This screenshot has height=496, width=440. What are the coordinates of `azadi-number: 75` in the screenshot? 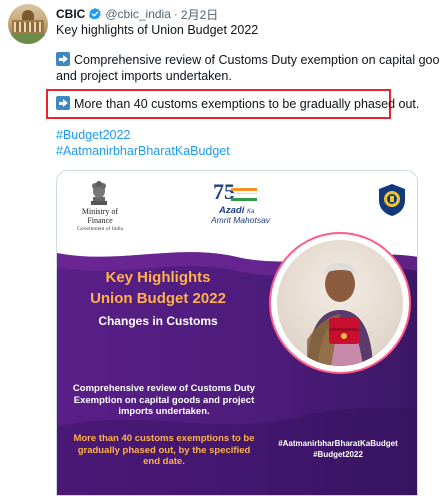 It's located at (224, 191).